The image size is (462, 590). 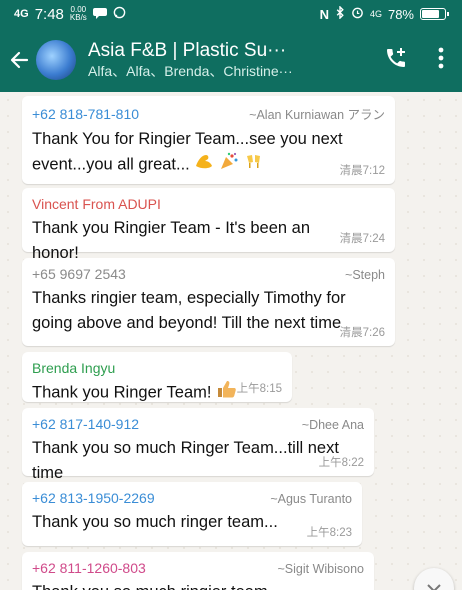 I want to click on message-alias: ~Dhee Ana, so click(x=332, y=425).